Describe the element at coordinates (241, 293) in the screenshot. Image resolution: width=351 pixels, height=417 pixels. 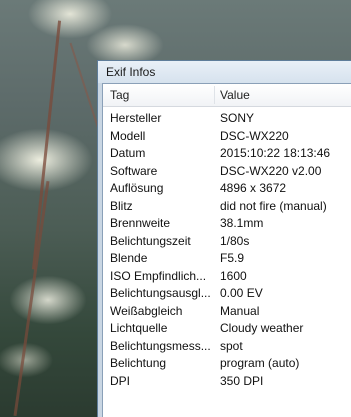
I see `row-value: 0.00 EV` at that location.